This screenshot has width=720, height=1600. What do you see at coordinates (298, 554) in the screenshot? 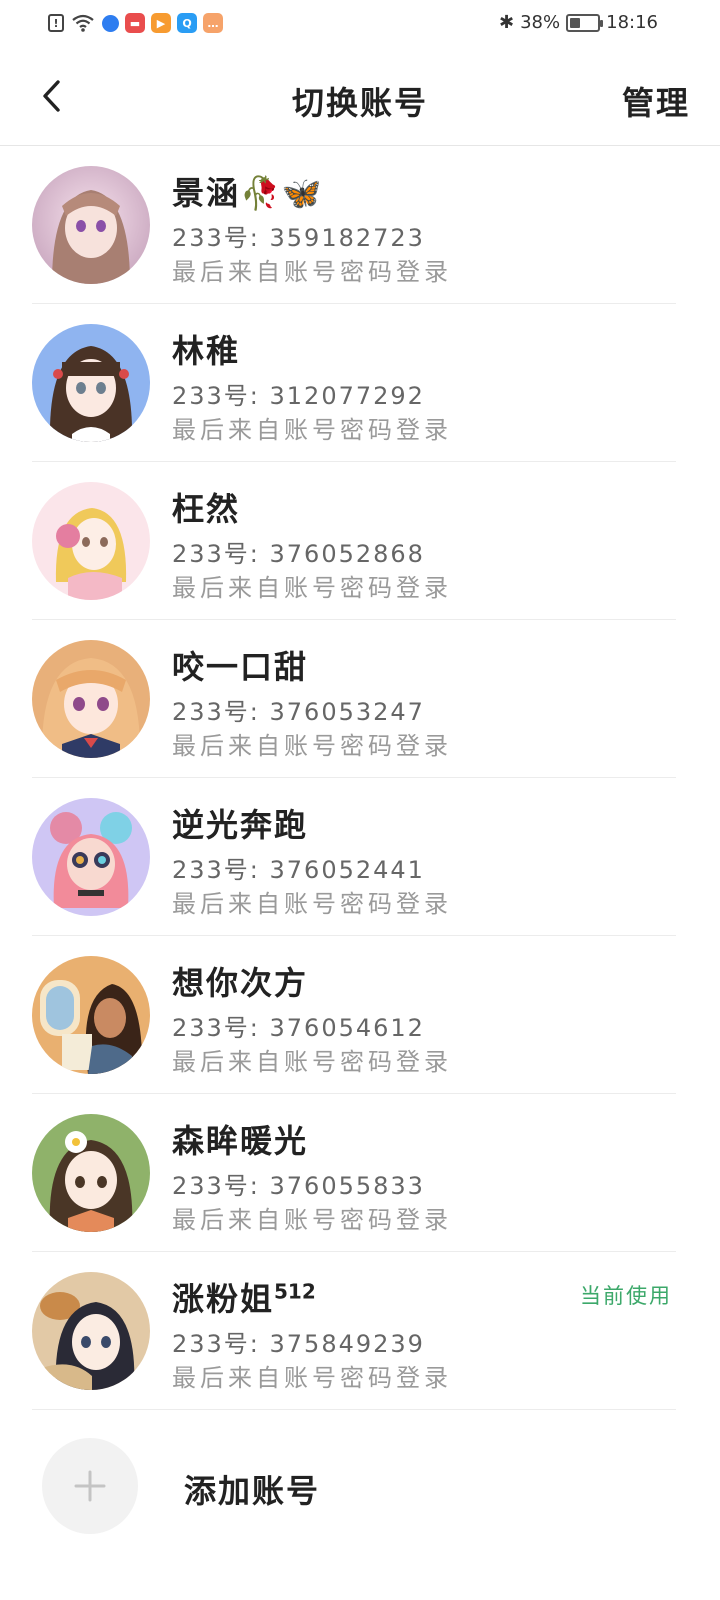
I see `account-id: 233号: 376052868` at bounding box center [298, 554].